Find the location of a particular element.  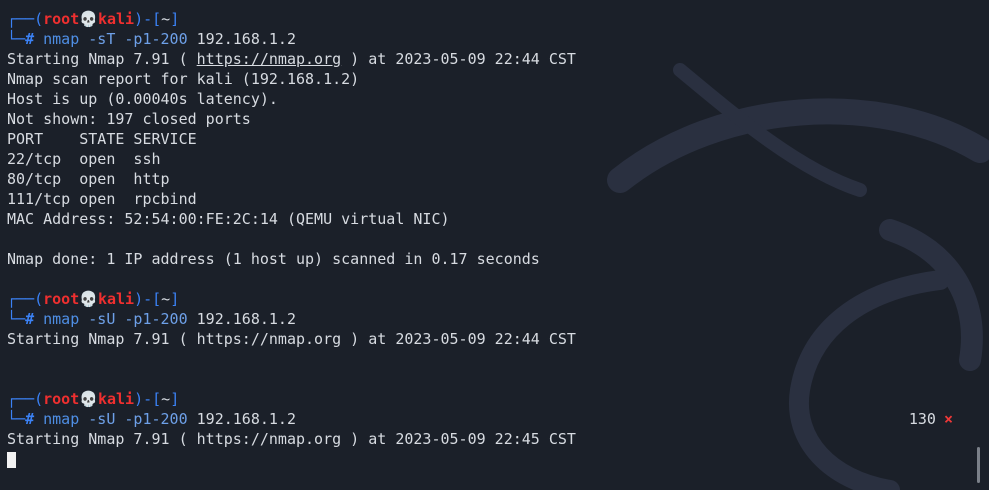

port-row: 22/tcp open ssh is located at coordinates (84, 159).